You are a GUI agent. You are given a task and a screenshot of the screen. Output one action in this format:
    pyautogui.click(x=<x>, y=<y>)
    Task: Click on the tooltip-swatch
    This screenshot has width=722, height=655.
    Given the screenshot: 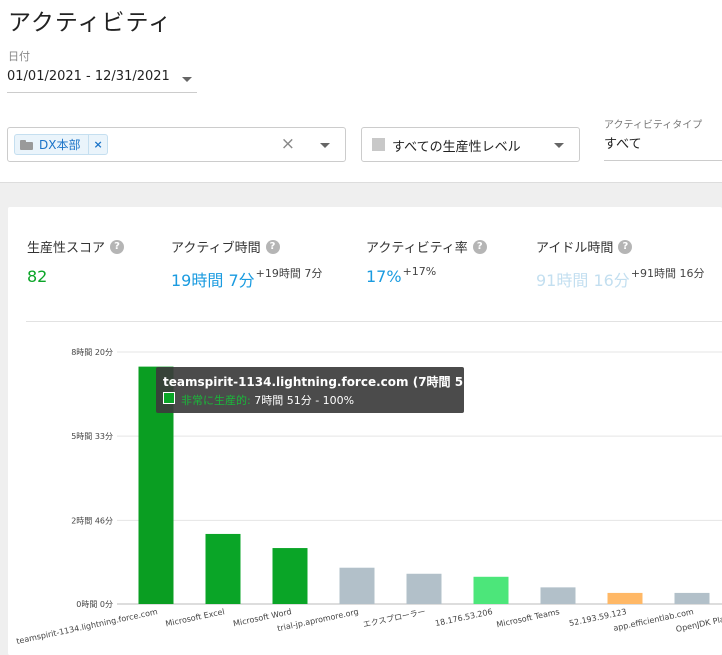 What is the action you would take?
    pyautogui.click(x=169, y=398)
    